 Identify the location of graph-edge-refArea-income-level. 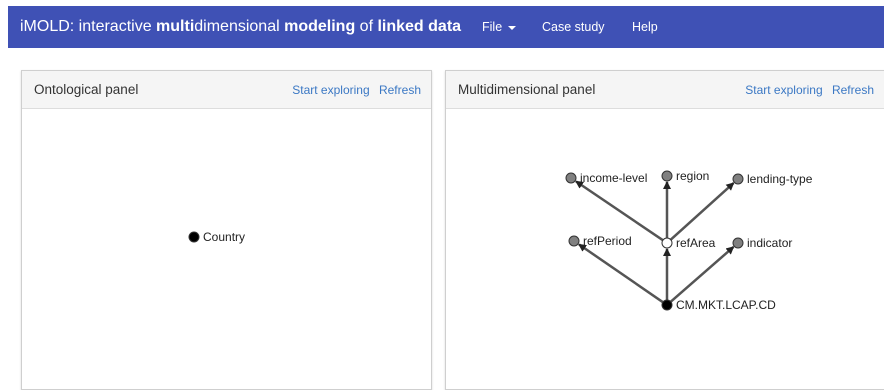
(619, 211).